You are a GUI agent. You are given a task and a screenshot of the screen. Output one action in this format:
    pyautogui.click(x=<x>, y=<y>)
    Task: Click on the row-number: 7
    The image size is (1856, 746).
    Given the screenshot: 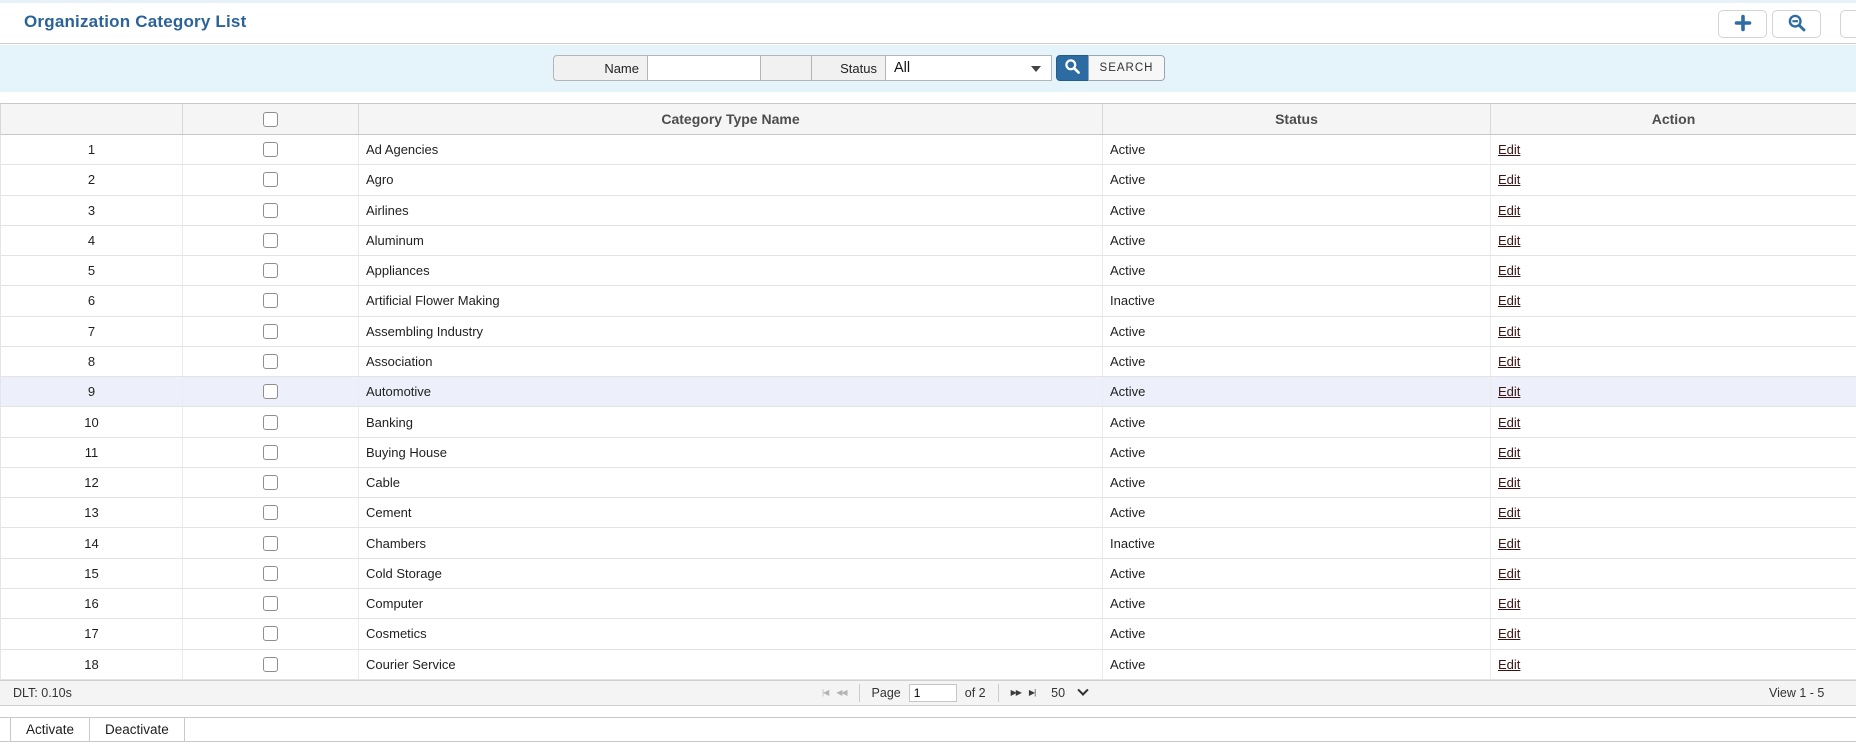 What is the action you would take?
    pyautogui.click(x=91, y=331)
    